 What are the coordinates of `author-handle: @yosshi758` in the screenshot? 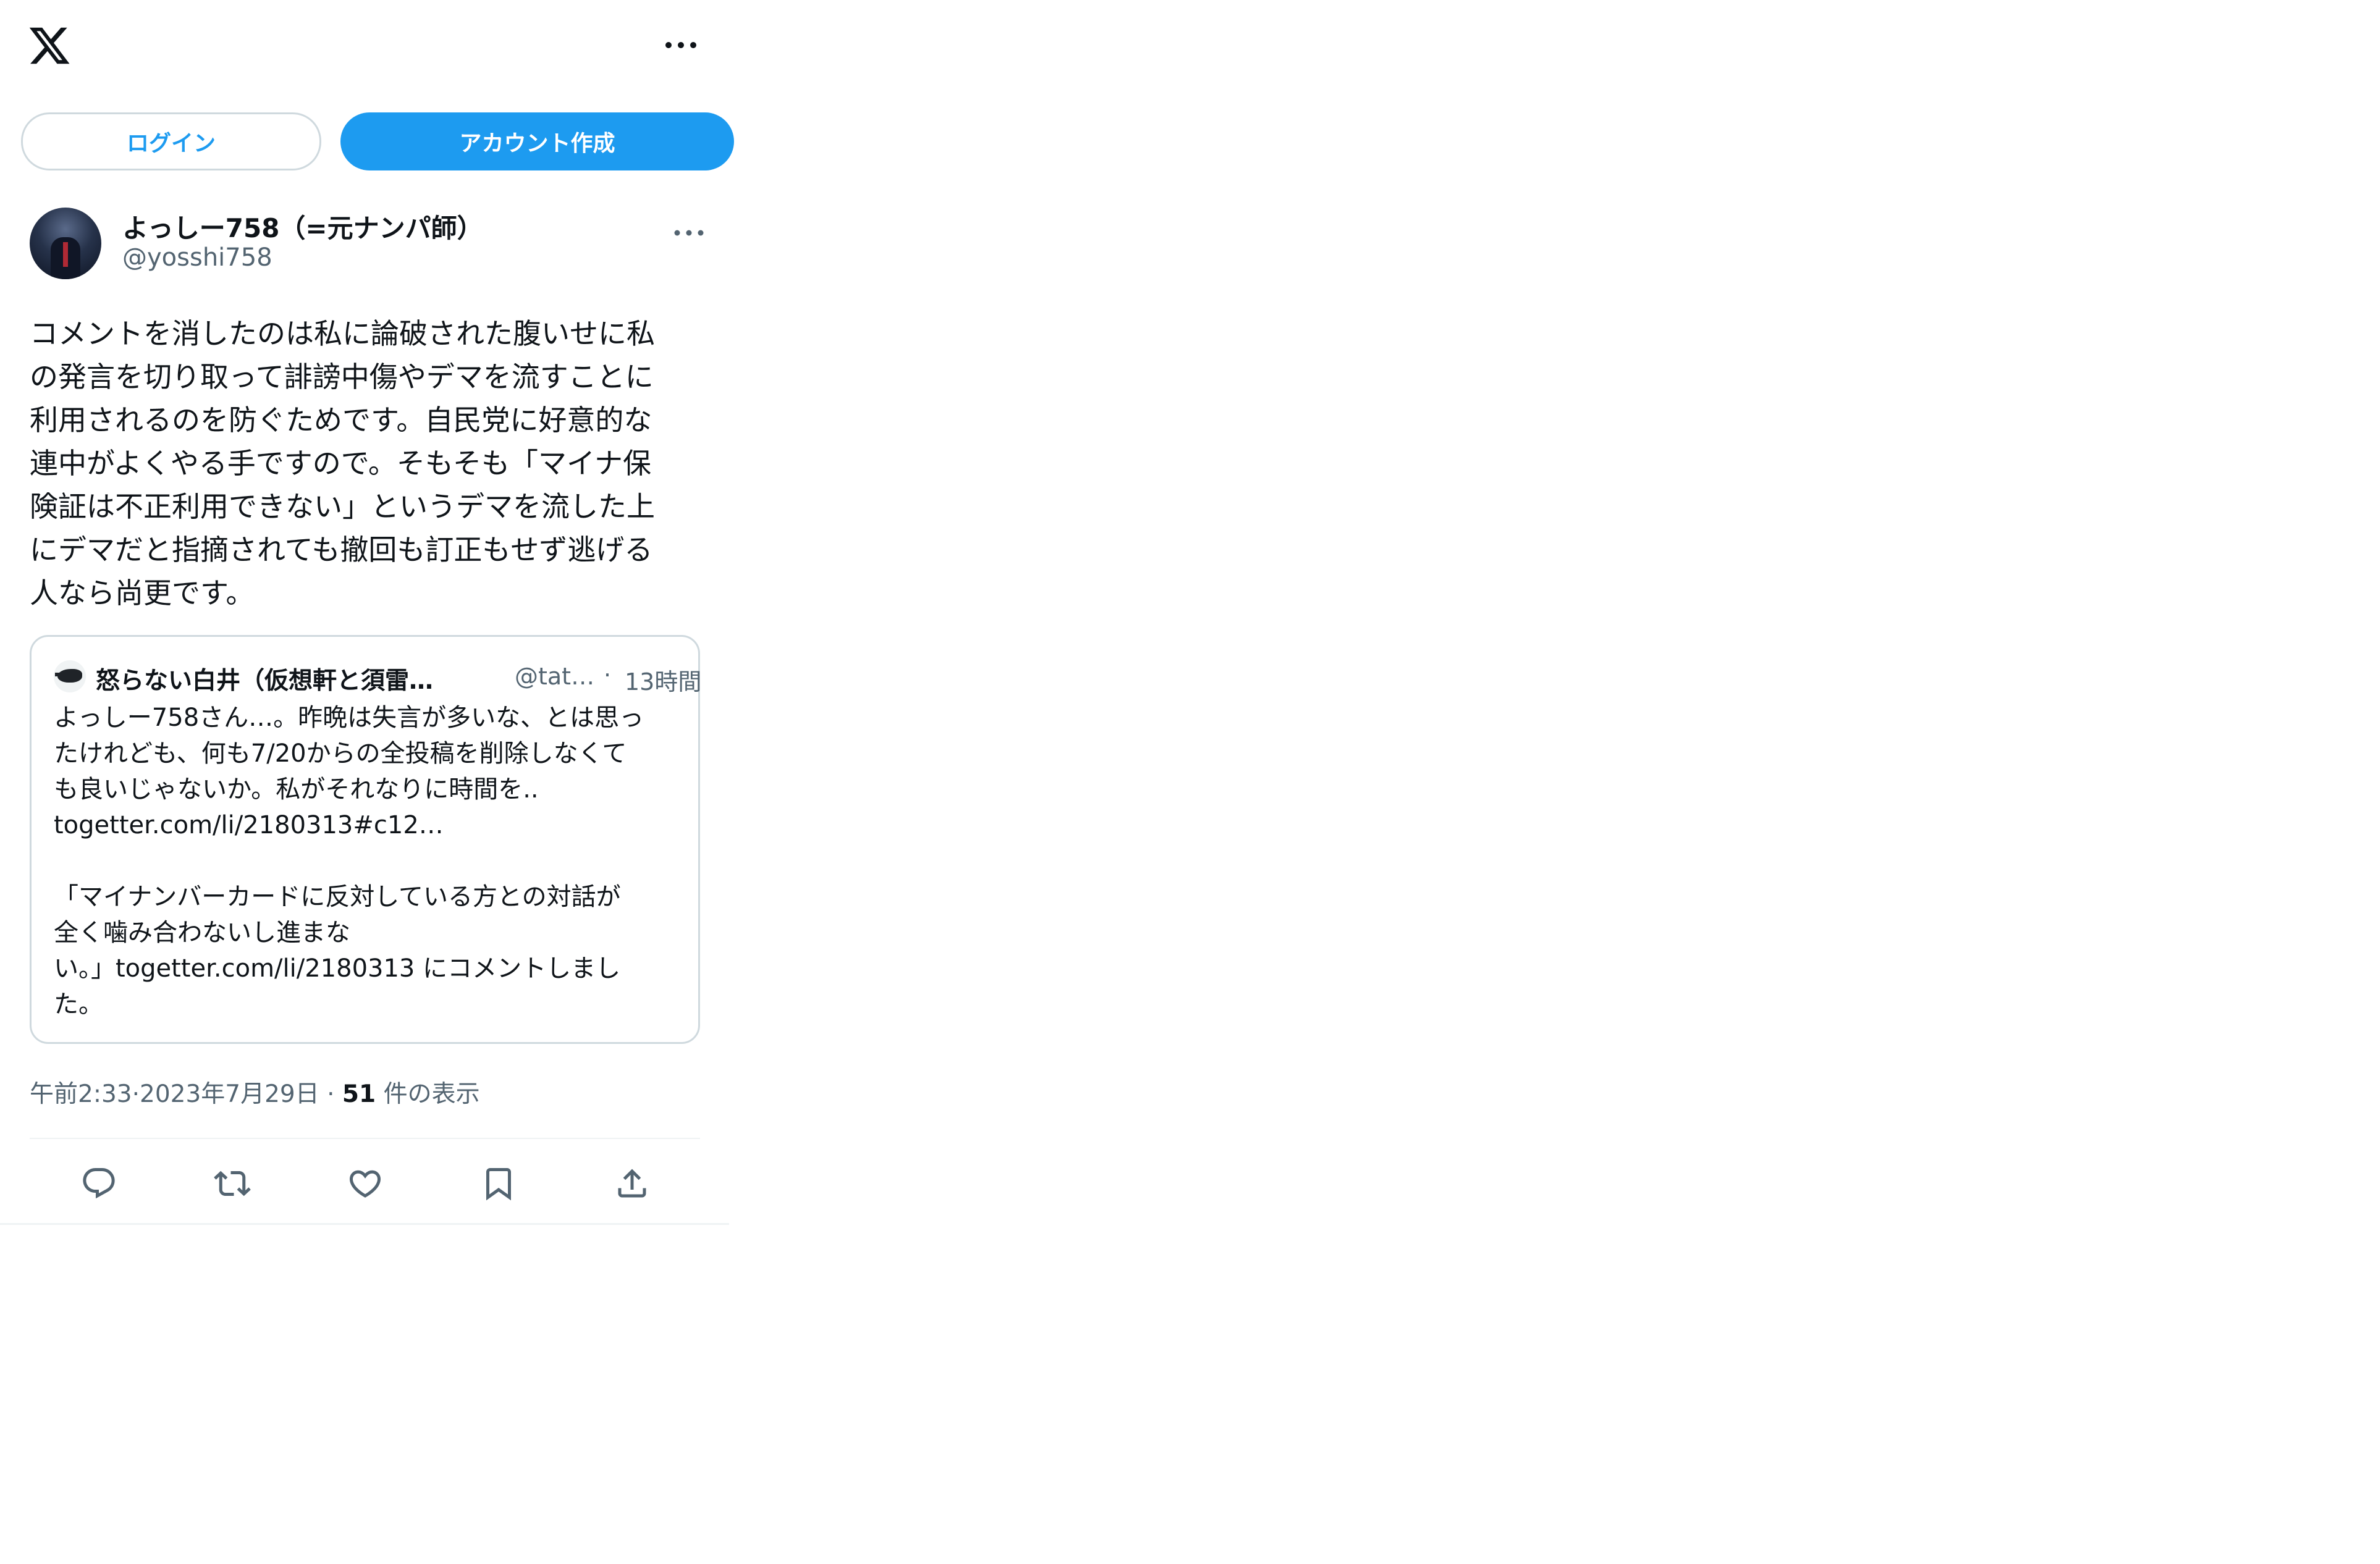 It's located at (197, 257).